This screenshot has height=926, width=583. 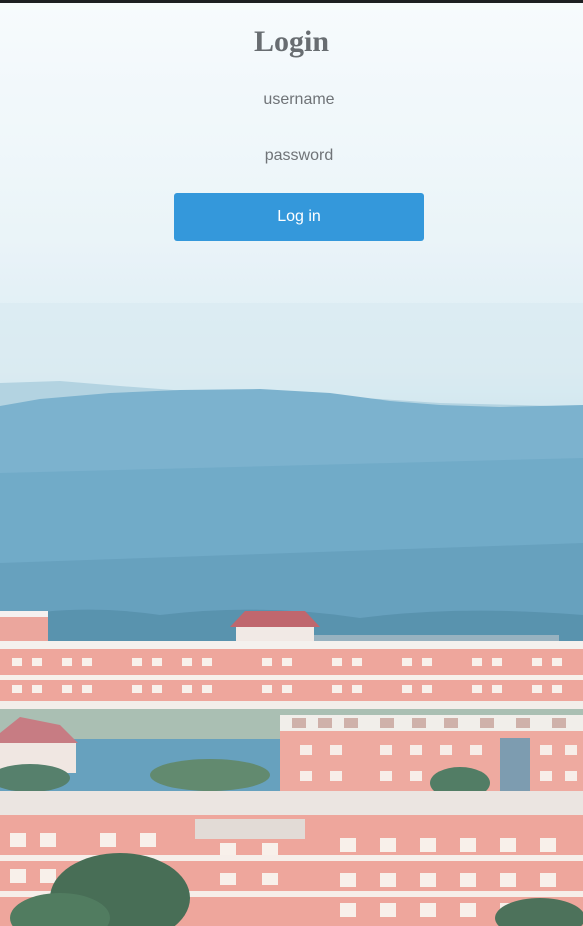 I want to click on password-input, so click(x=299, y=156).